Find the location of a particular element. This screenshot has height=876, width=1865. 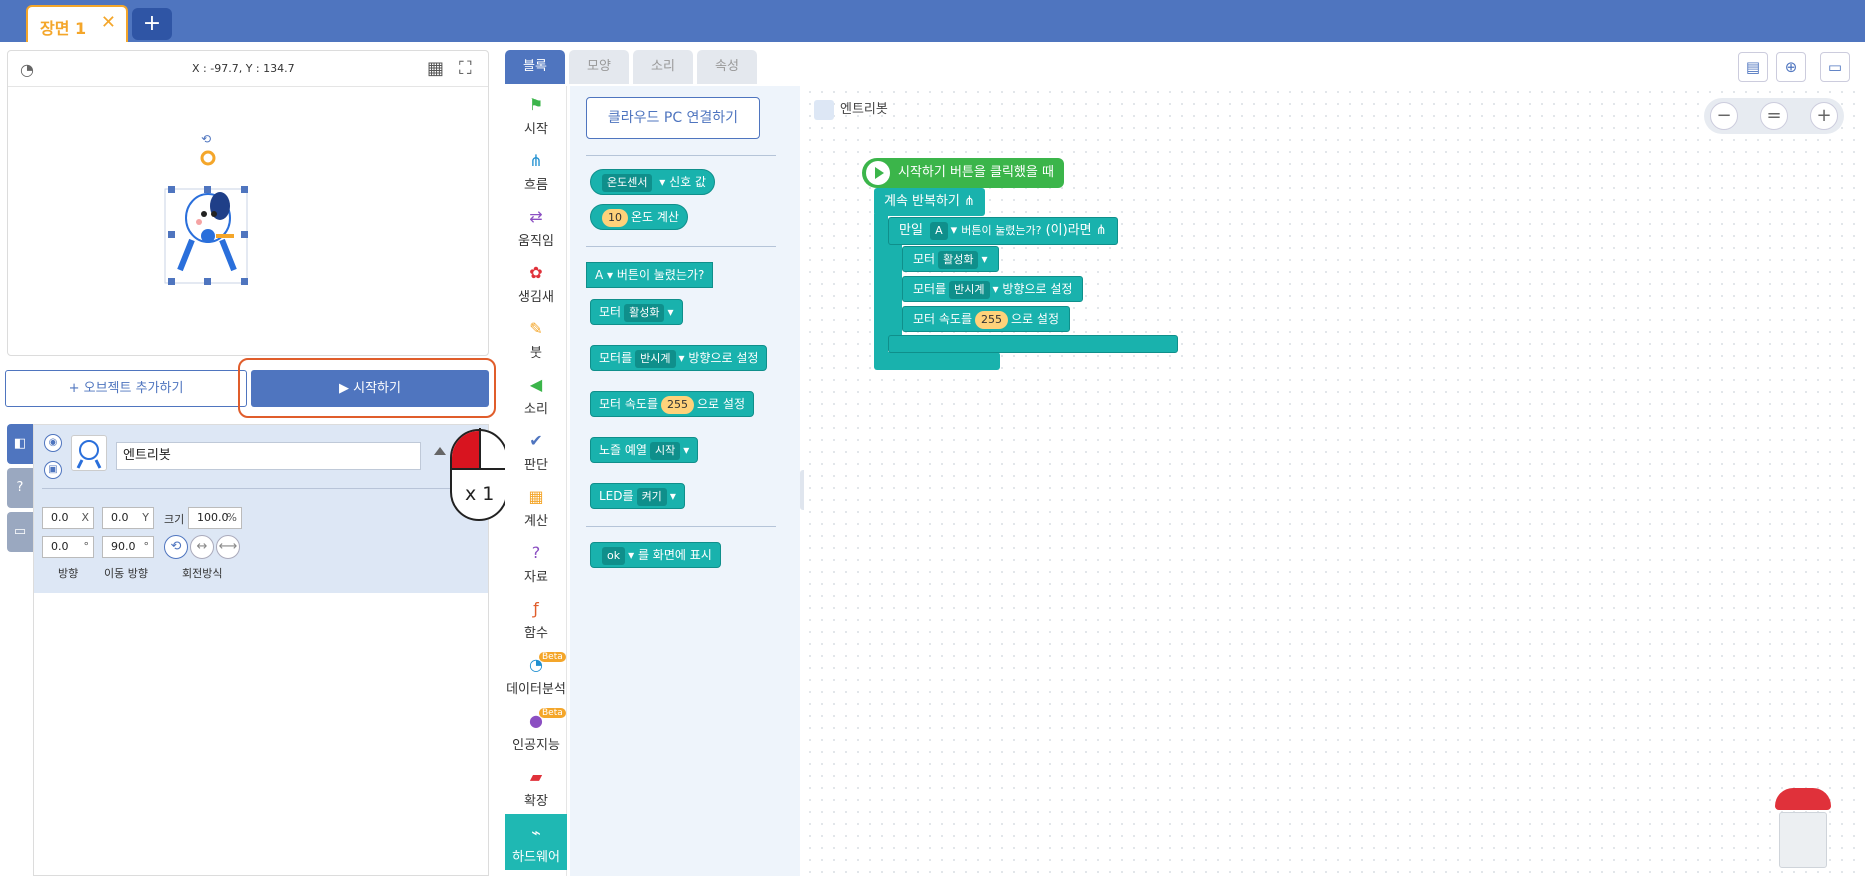

category-start: ⚑ 시작 is located at coordinates (536, 114).